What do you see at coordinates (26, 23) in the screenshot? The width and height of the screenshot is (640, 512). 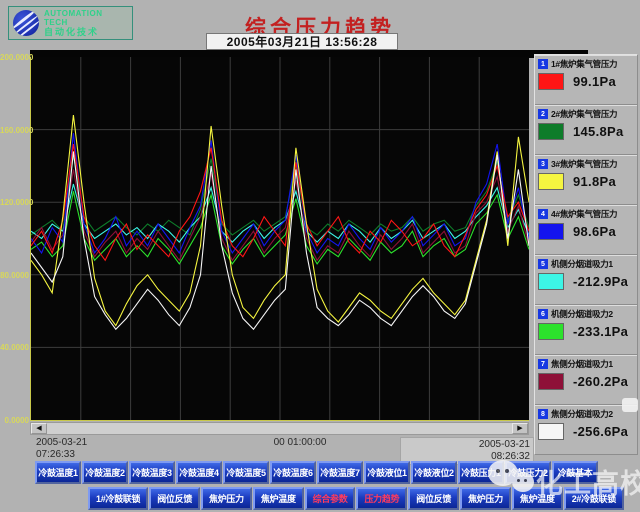 I see `globe-logo-icon` at bounding box center [26, 23].